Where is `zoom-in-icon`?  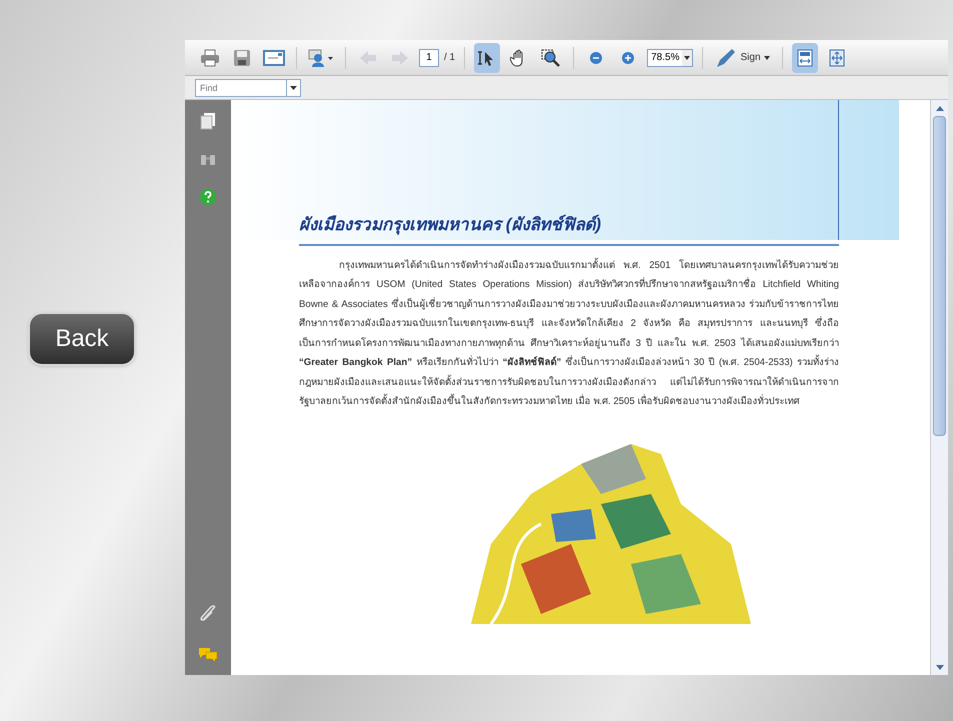 zoom-in-icon is located at coordinates (628, 57).